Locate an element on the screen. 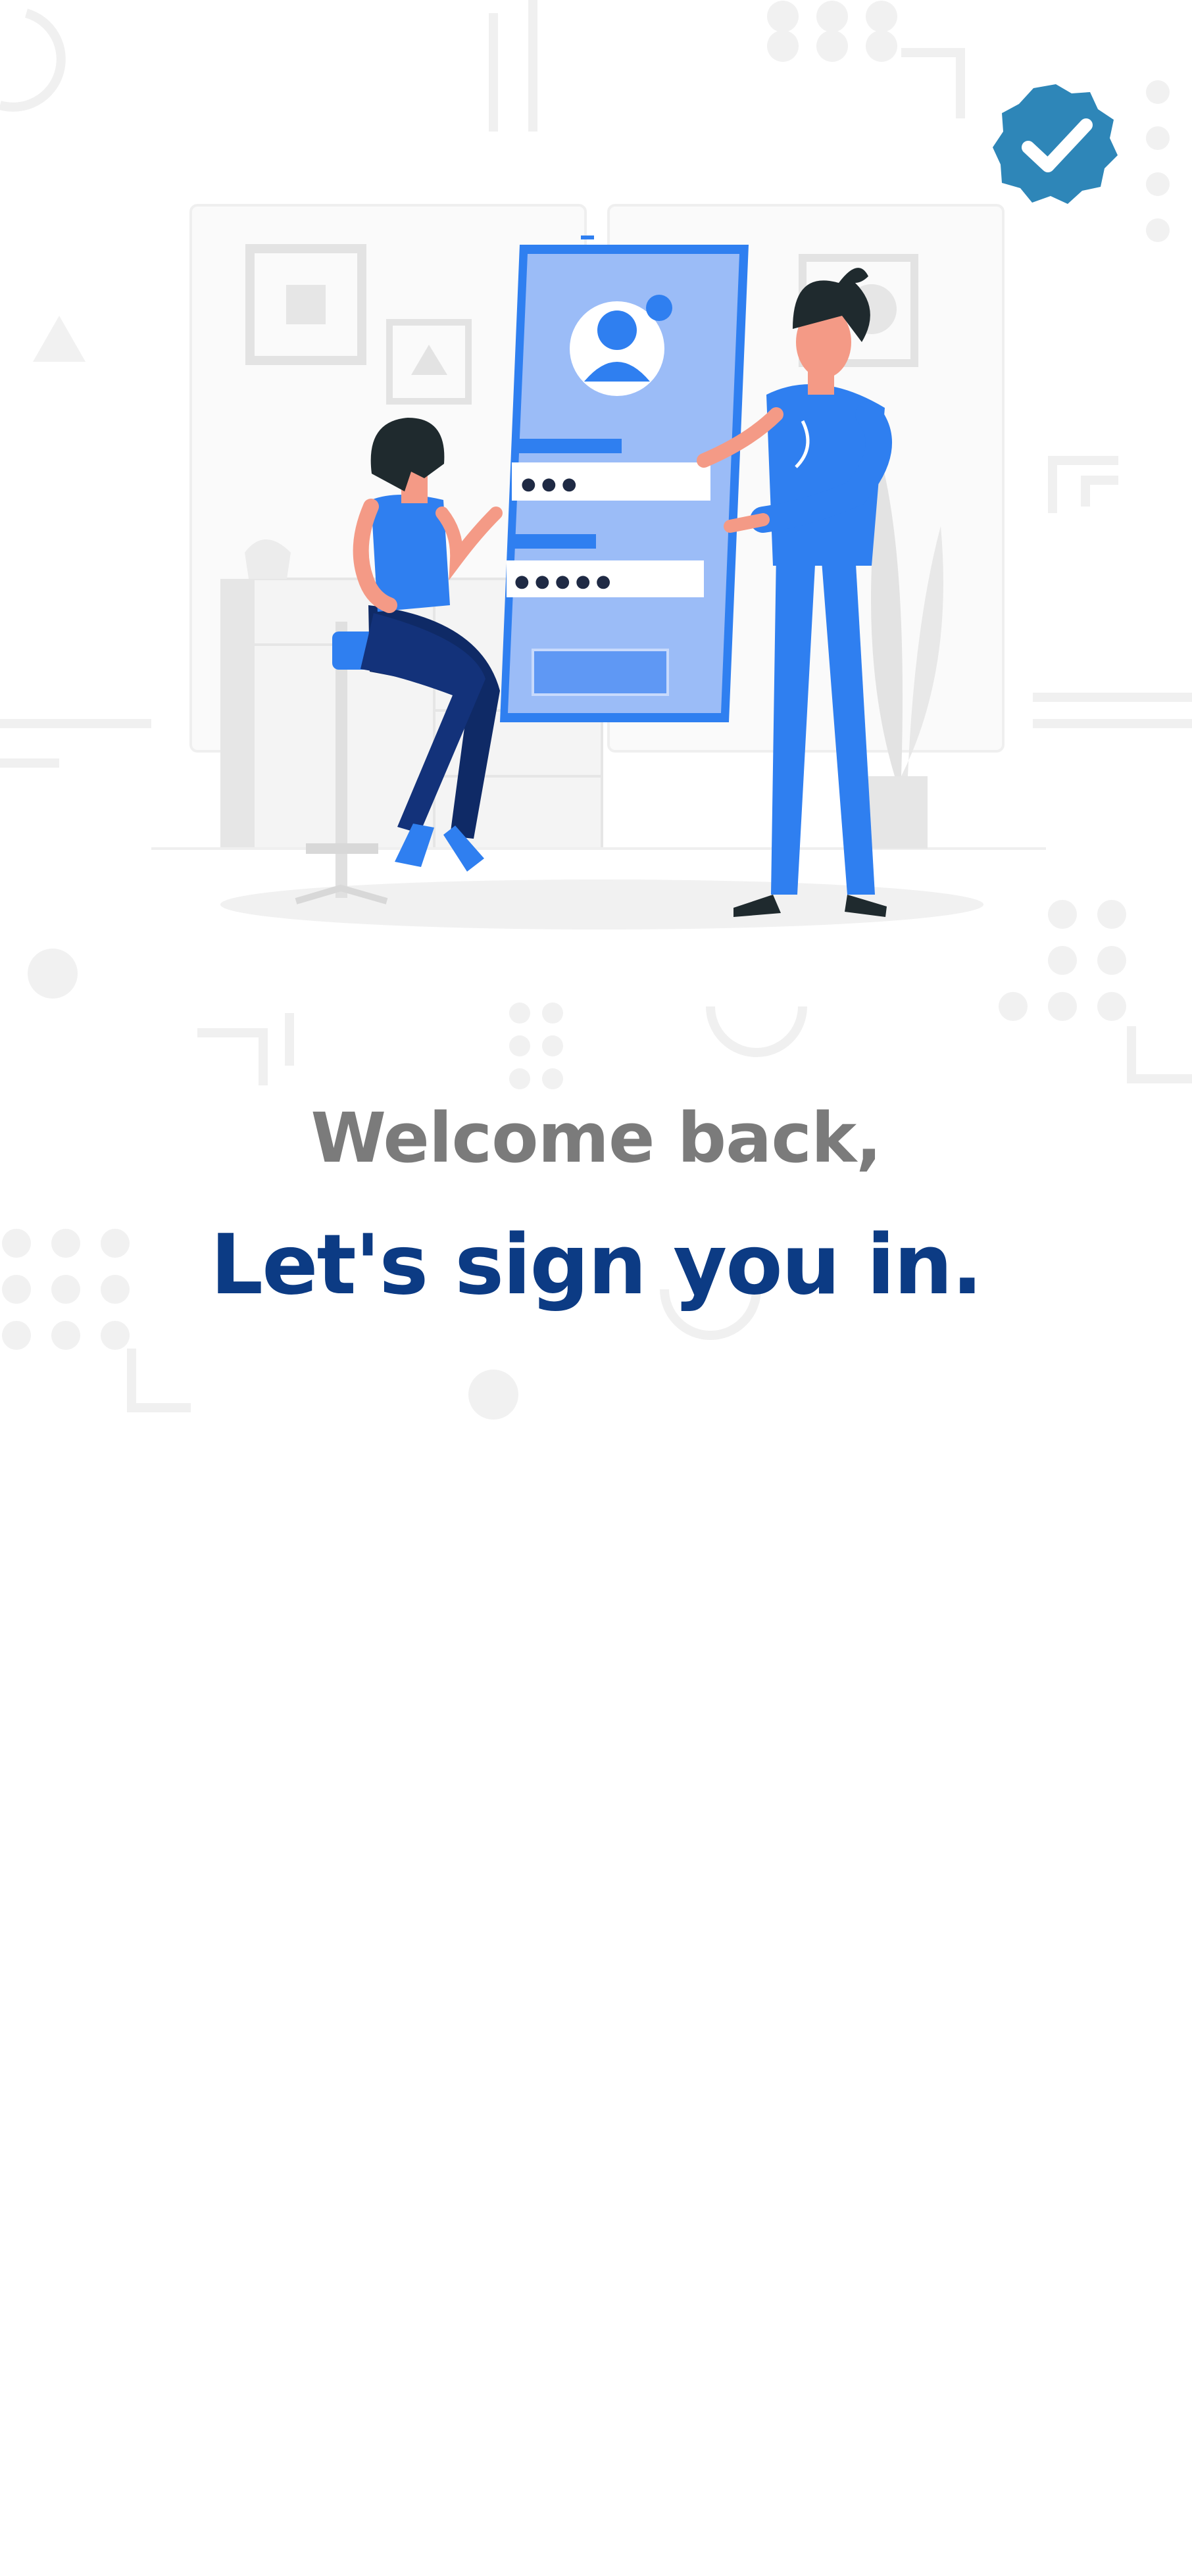 Image resolution: width=1192 pixels, height=2576 pixels. password-dots-2: ● ● ● ● ● is located at coordinates (563, 581).